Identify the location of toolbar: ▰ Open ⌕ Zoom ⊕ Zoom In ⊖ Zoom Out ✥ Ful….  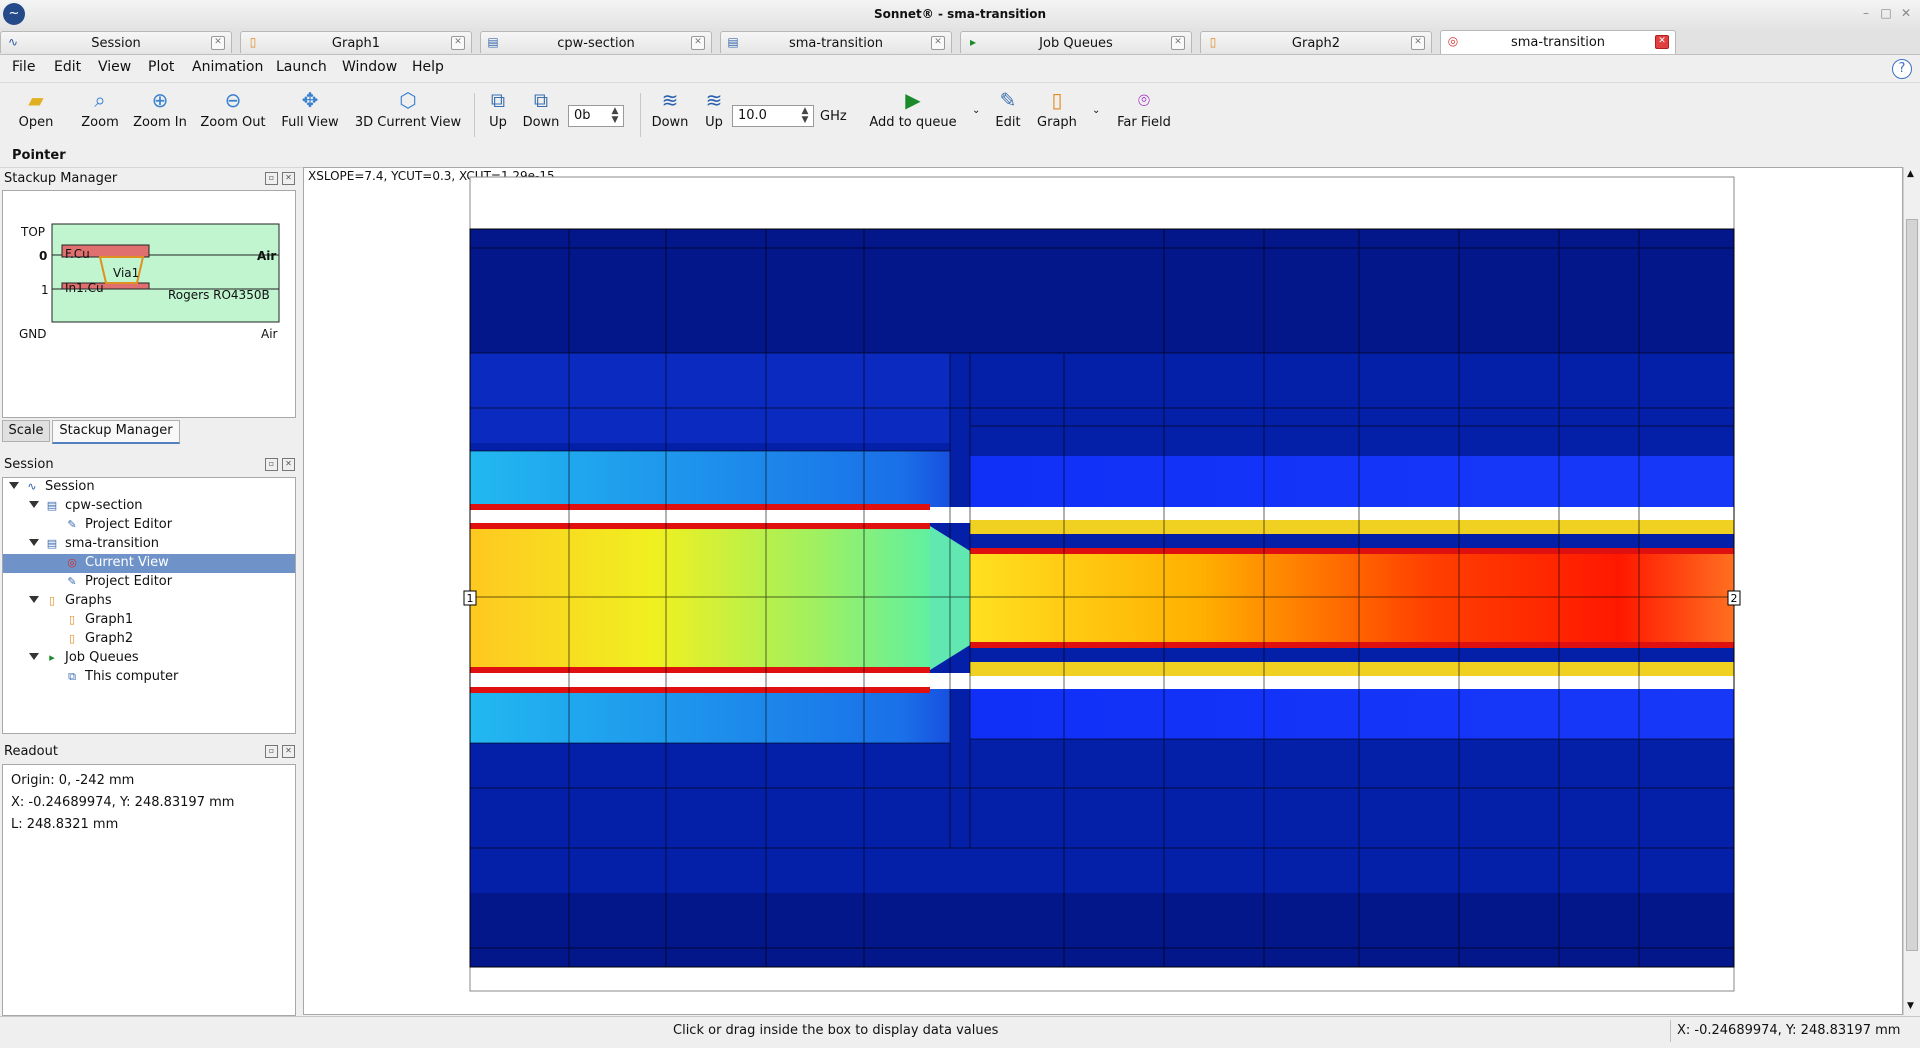
(960, 114).